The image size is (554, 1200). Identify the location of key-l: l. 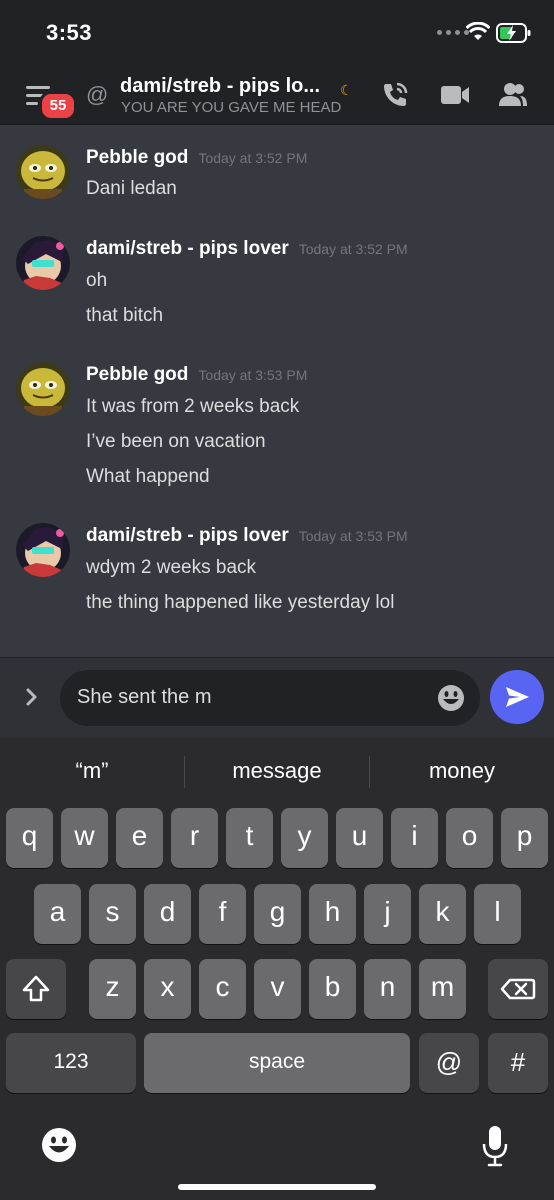
(497, 914).